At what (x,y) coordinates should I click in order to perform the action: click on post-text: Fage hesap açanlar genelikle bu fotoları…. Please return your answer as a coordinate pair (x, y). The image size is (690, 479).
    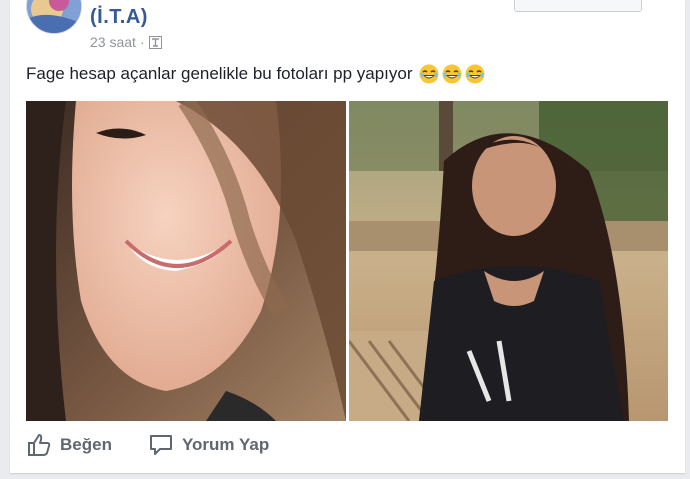
    Looking at the image, I should click on (255, 74).